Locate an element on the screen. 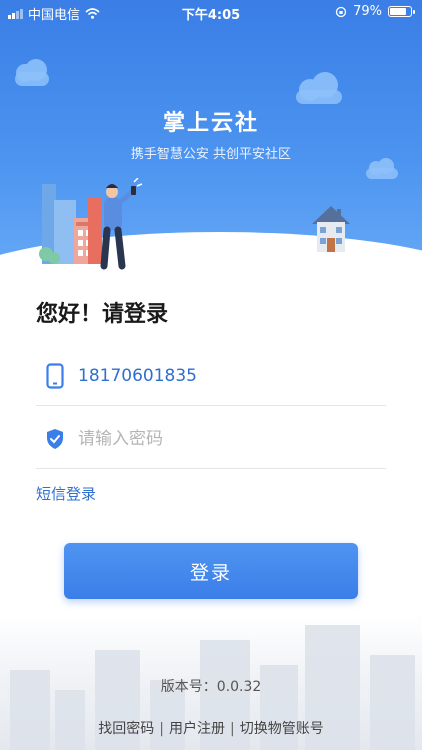 The image size is (422, 750). status-bar: 中国电信 下午4:05 79% is located at coordinates (211, 12).